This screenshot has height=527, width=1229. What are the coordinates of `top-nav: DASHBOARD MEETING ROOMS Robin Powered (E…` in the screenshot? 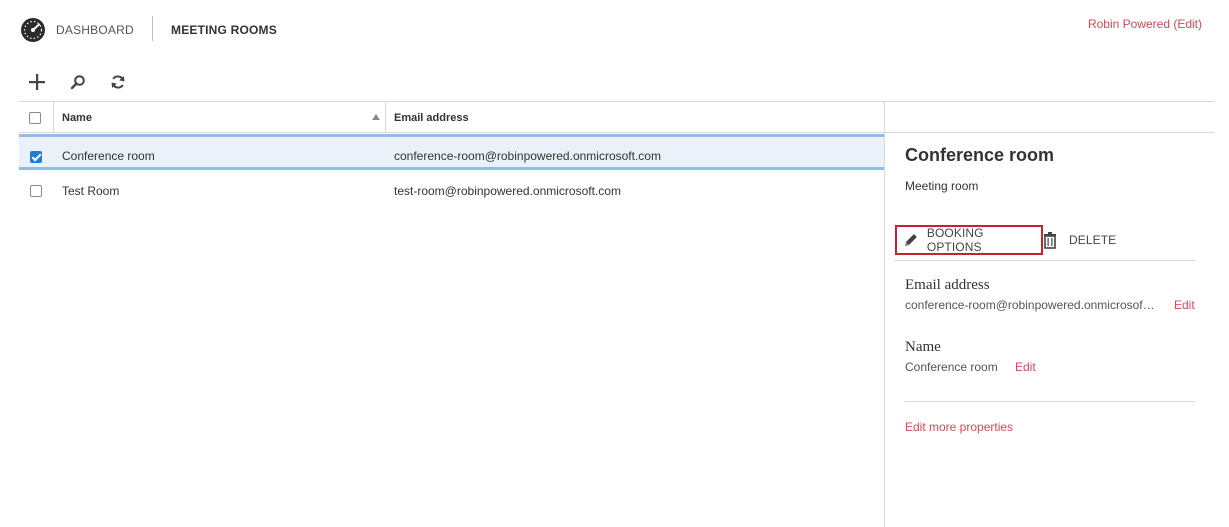 It's located at (614, 31).